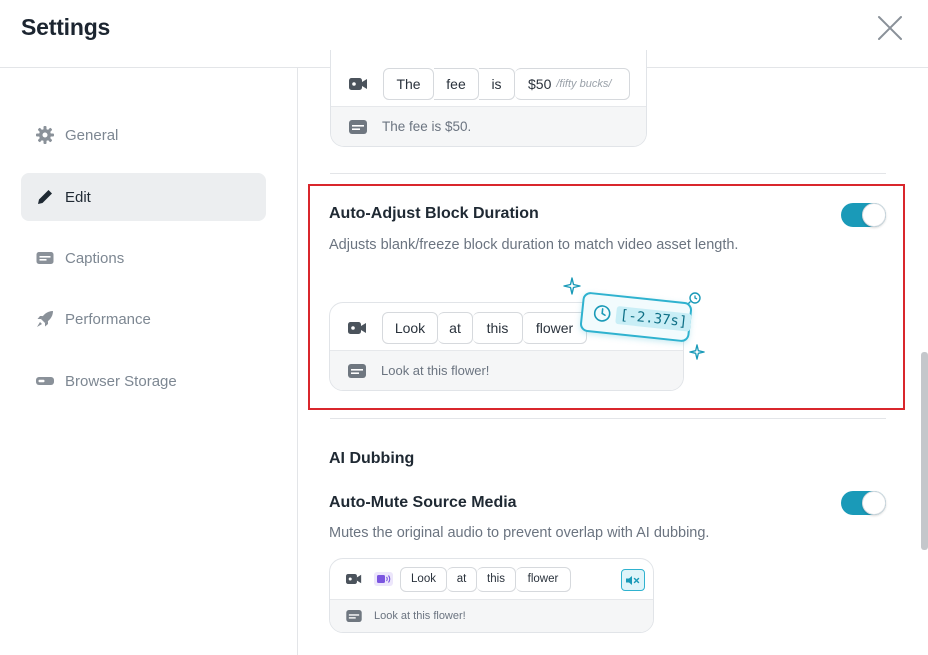 This screenshot has height=655, width=928. Describe the element at coordinates (45, 381) in the screenshot. I see `storage-icon` at that location.